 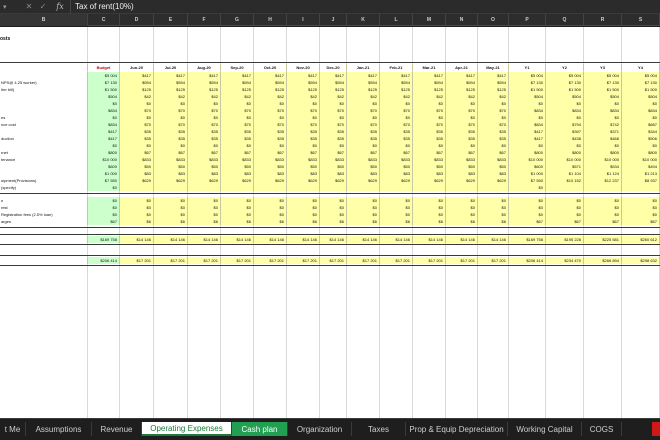 I want to click on value-cell: $83, so click(x=270, y=173).